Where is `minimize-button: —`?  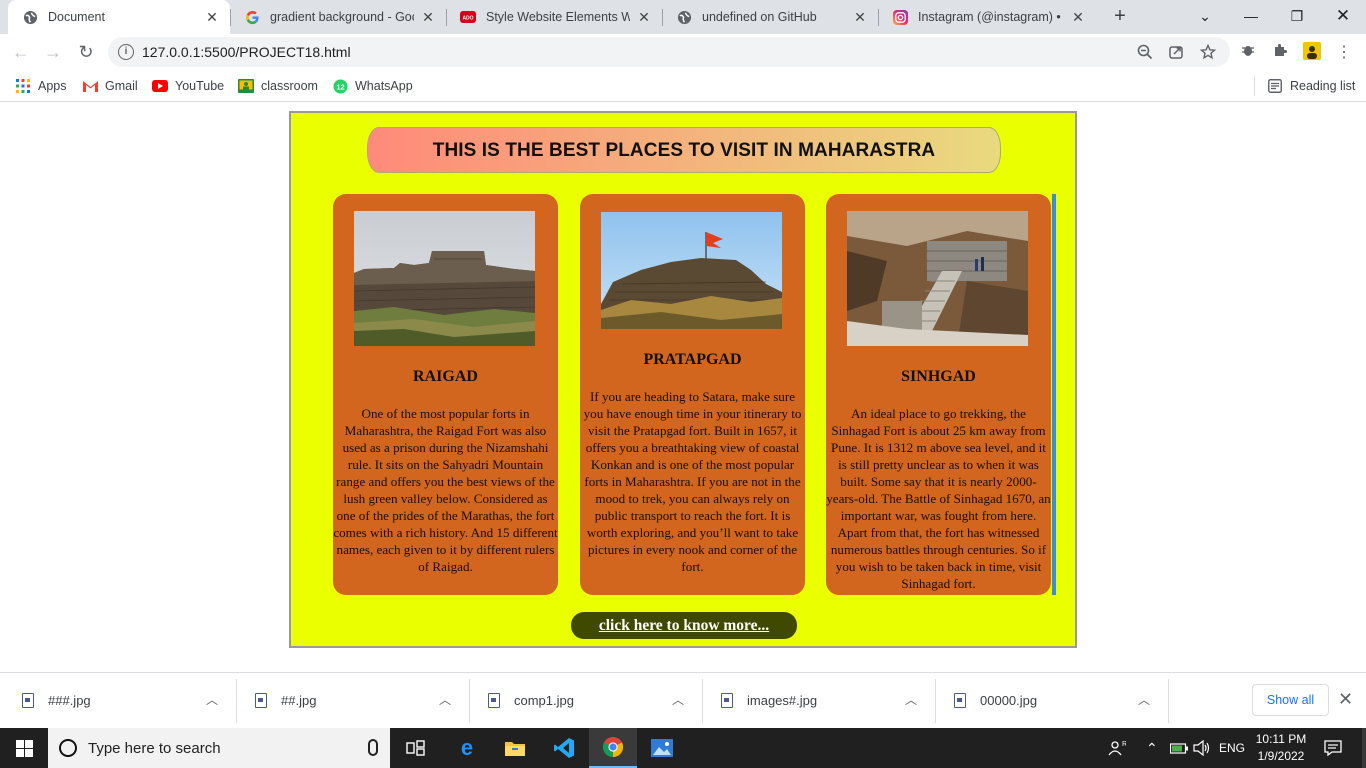 minimize-button: — is located at coordinates (1251, 16).